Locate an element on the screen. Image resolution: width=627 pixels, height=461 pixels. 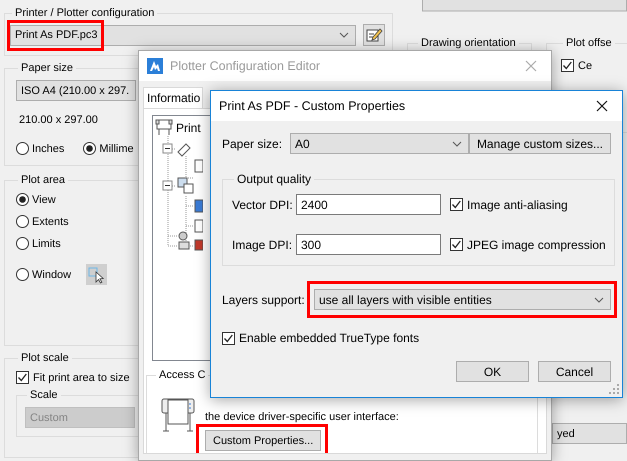
checkbox-label: JPEG image compression is located at coordinates (536, 245).